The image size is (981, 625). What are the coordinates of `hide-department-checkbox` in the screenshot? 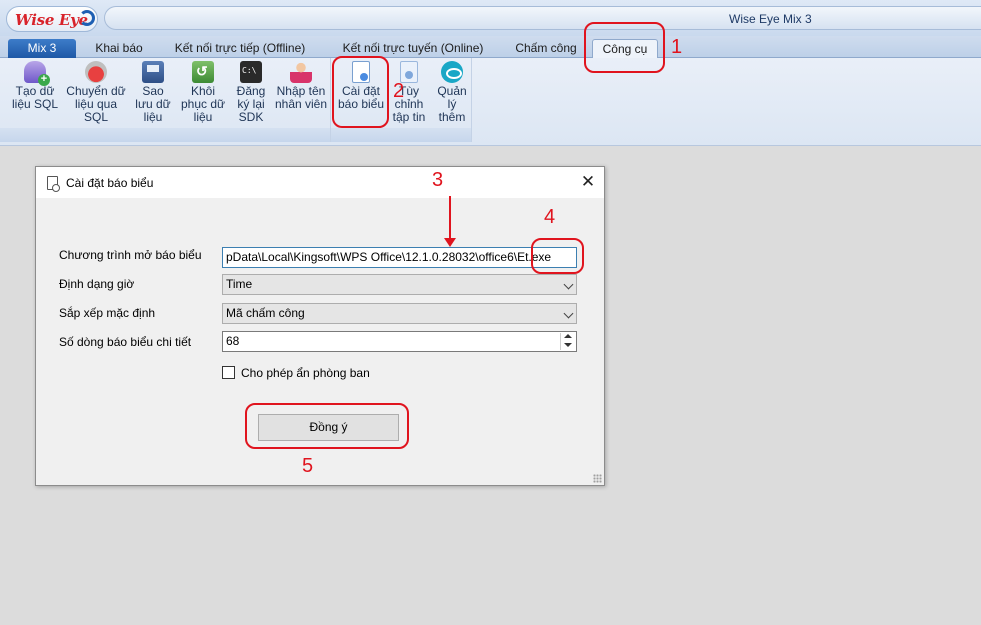 It's located at (228, 372).